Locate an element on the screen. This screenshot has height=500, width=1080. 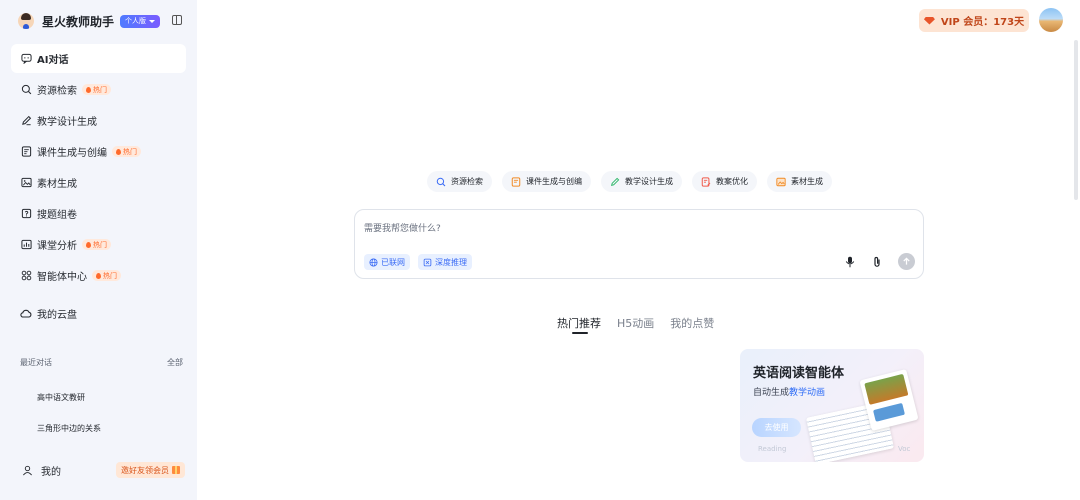
chip-resource-search: 资源检索 is located at coordinates (459, 181).